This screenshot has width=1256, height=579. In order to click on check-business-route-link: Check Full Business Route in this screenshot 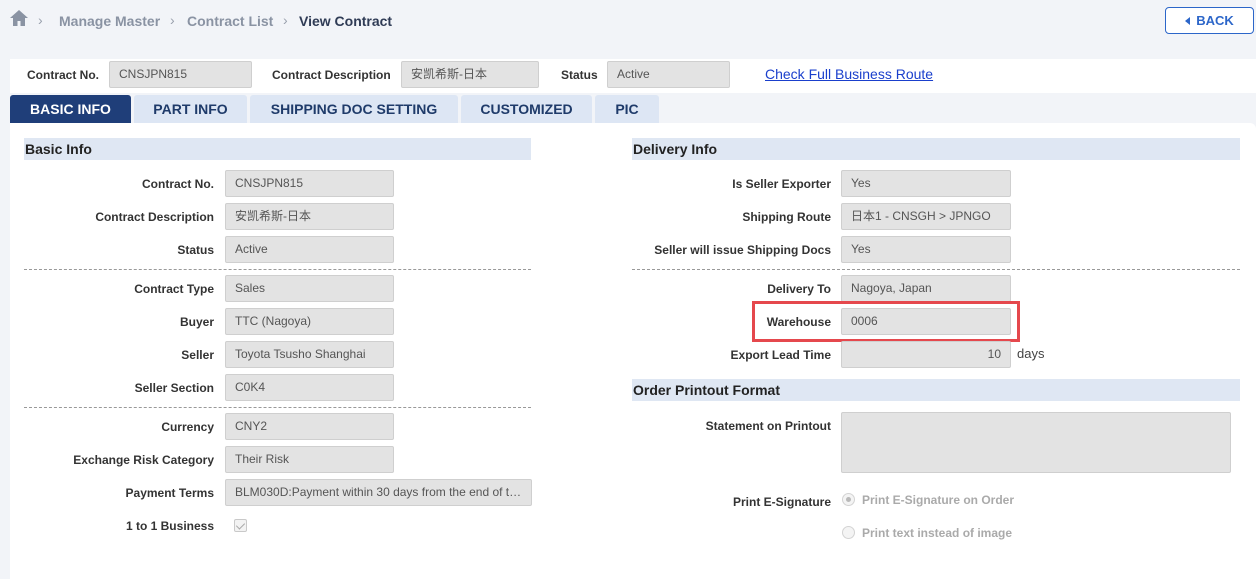, I will do `click(849, 74)`.